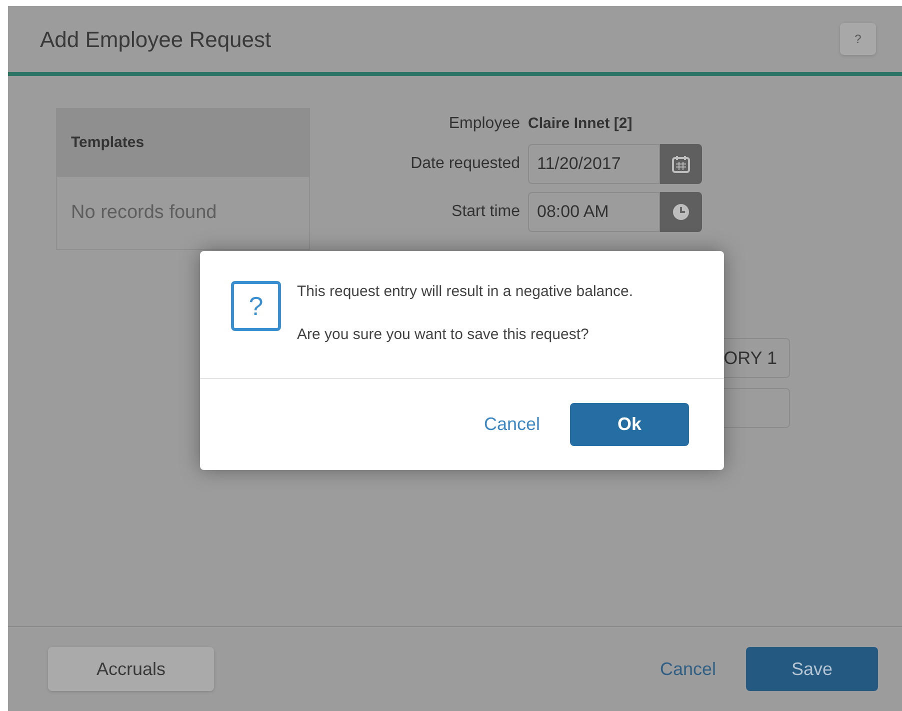 This screenshot has width=902, height=711. What do you see at coordinates (594, 212) in the screenshot?
I see `time-field: 08:00 AM` at bounding box center [594, 212].